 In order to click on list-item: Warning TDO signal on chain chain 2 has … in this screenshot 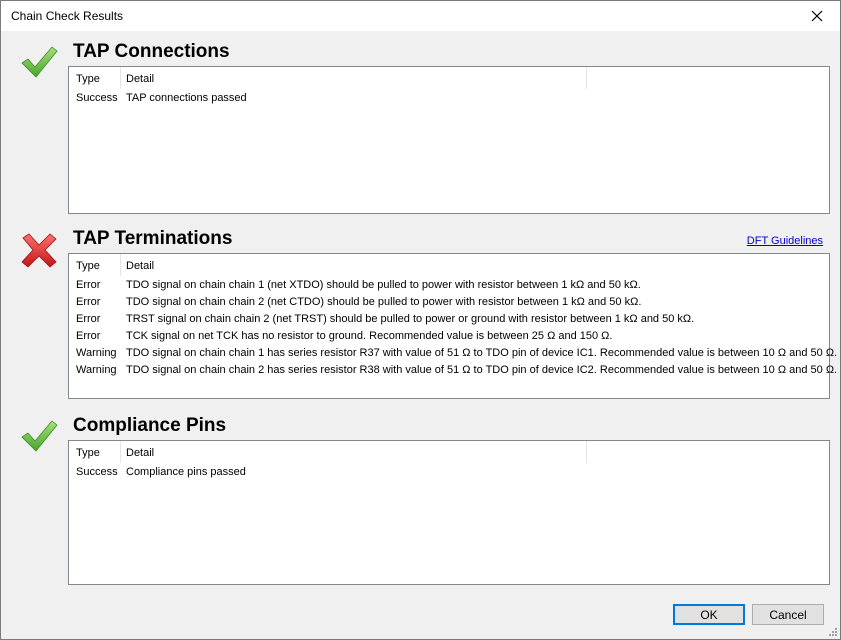, I will do `click(453, 370)`.